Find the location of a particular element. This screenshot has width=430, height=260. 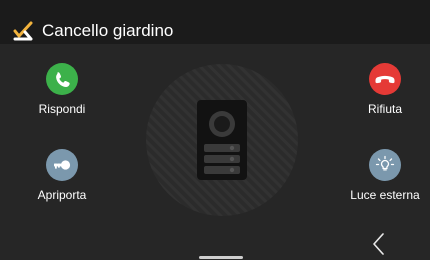

page-title: Cancello giardino is located at coordinates (108, 30).